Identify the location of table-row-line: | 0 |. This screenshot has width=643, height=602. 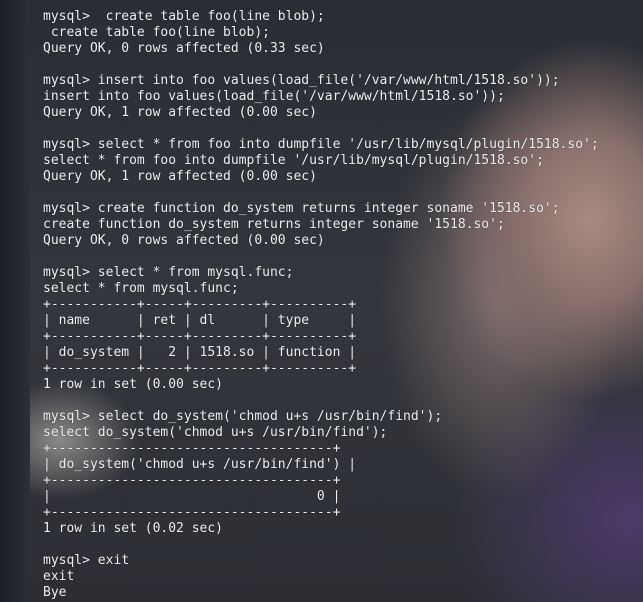
(192, 496).